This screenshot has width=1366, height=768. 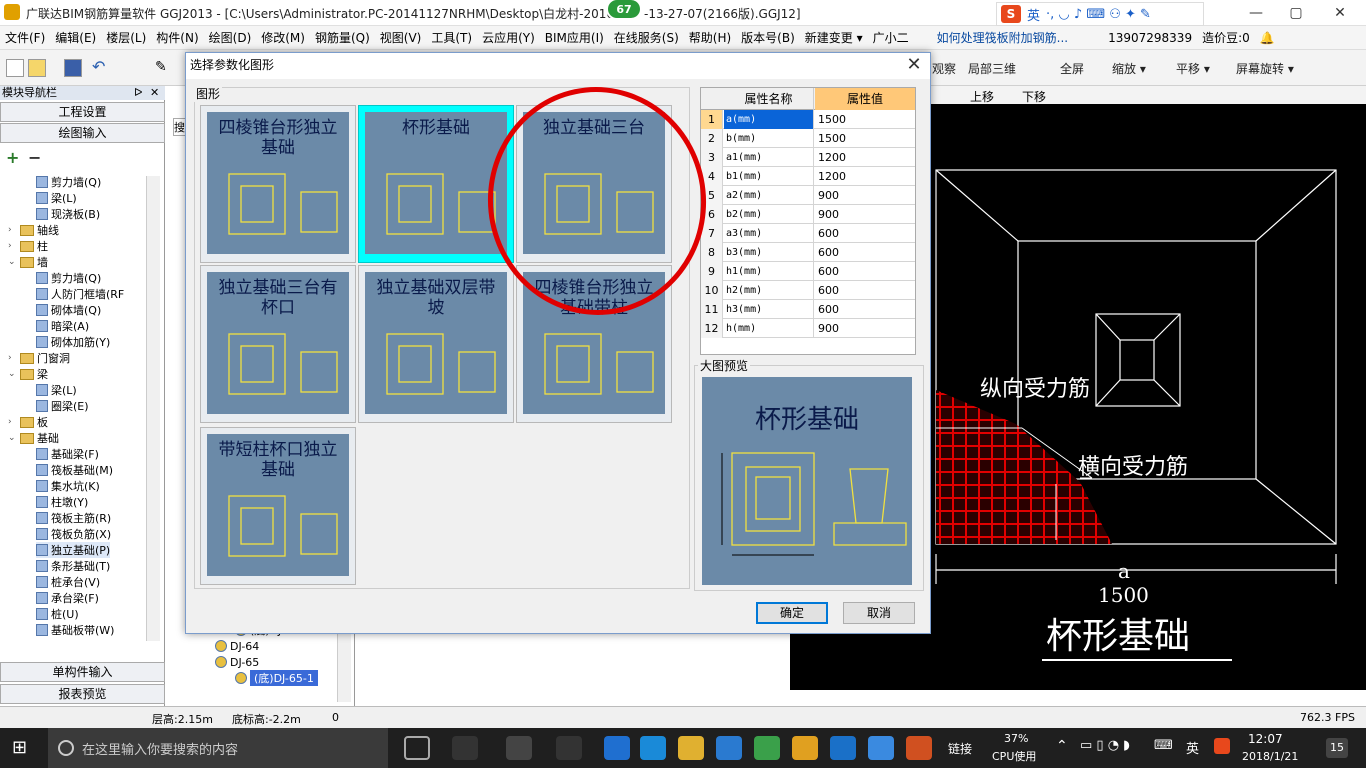 I want to click on chevron-up-icon: ⌃, so click(x=1062, y=746).